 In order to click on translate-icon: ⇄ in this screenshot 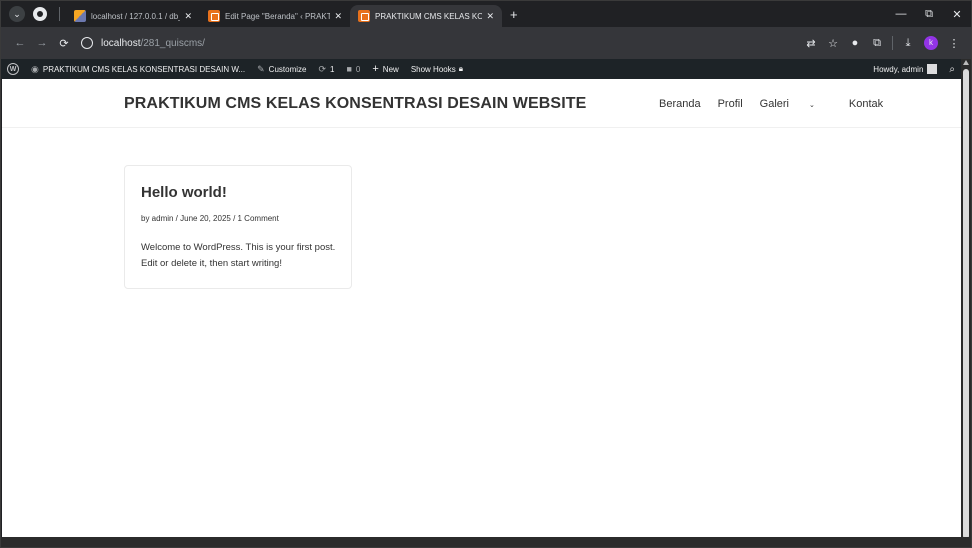, I will do `click(811, 43)`.